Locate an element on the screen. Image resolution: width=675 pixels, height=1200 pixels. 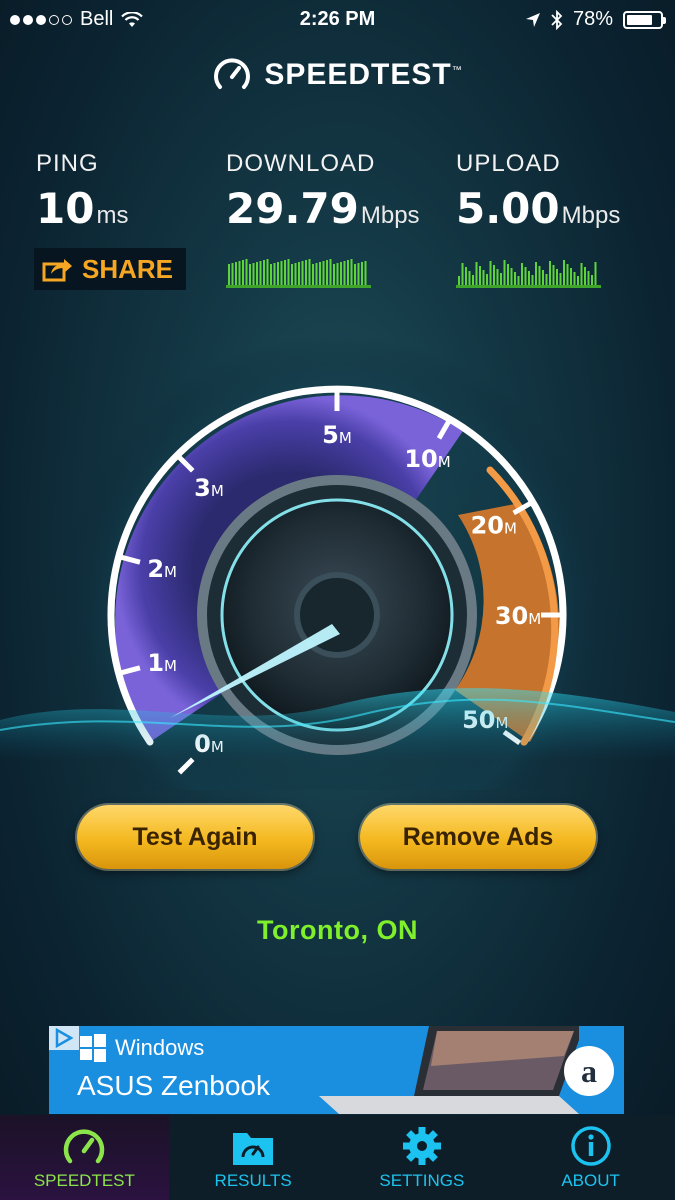
upload-value: 5.00 is located at coordinates (508, 208).